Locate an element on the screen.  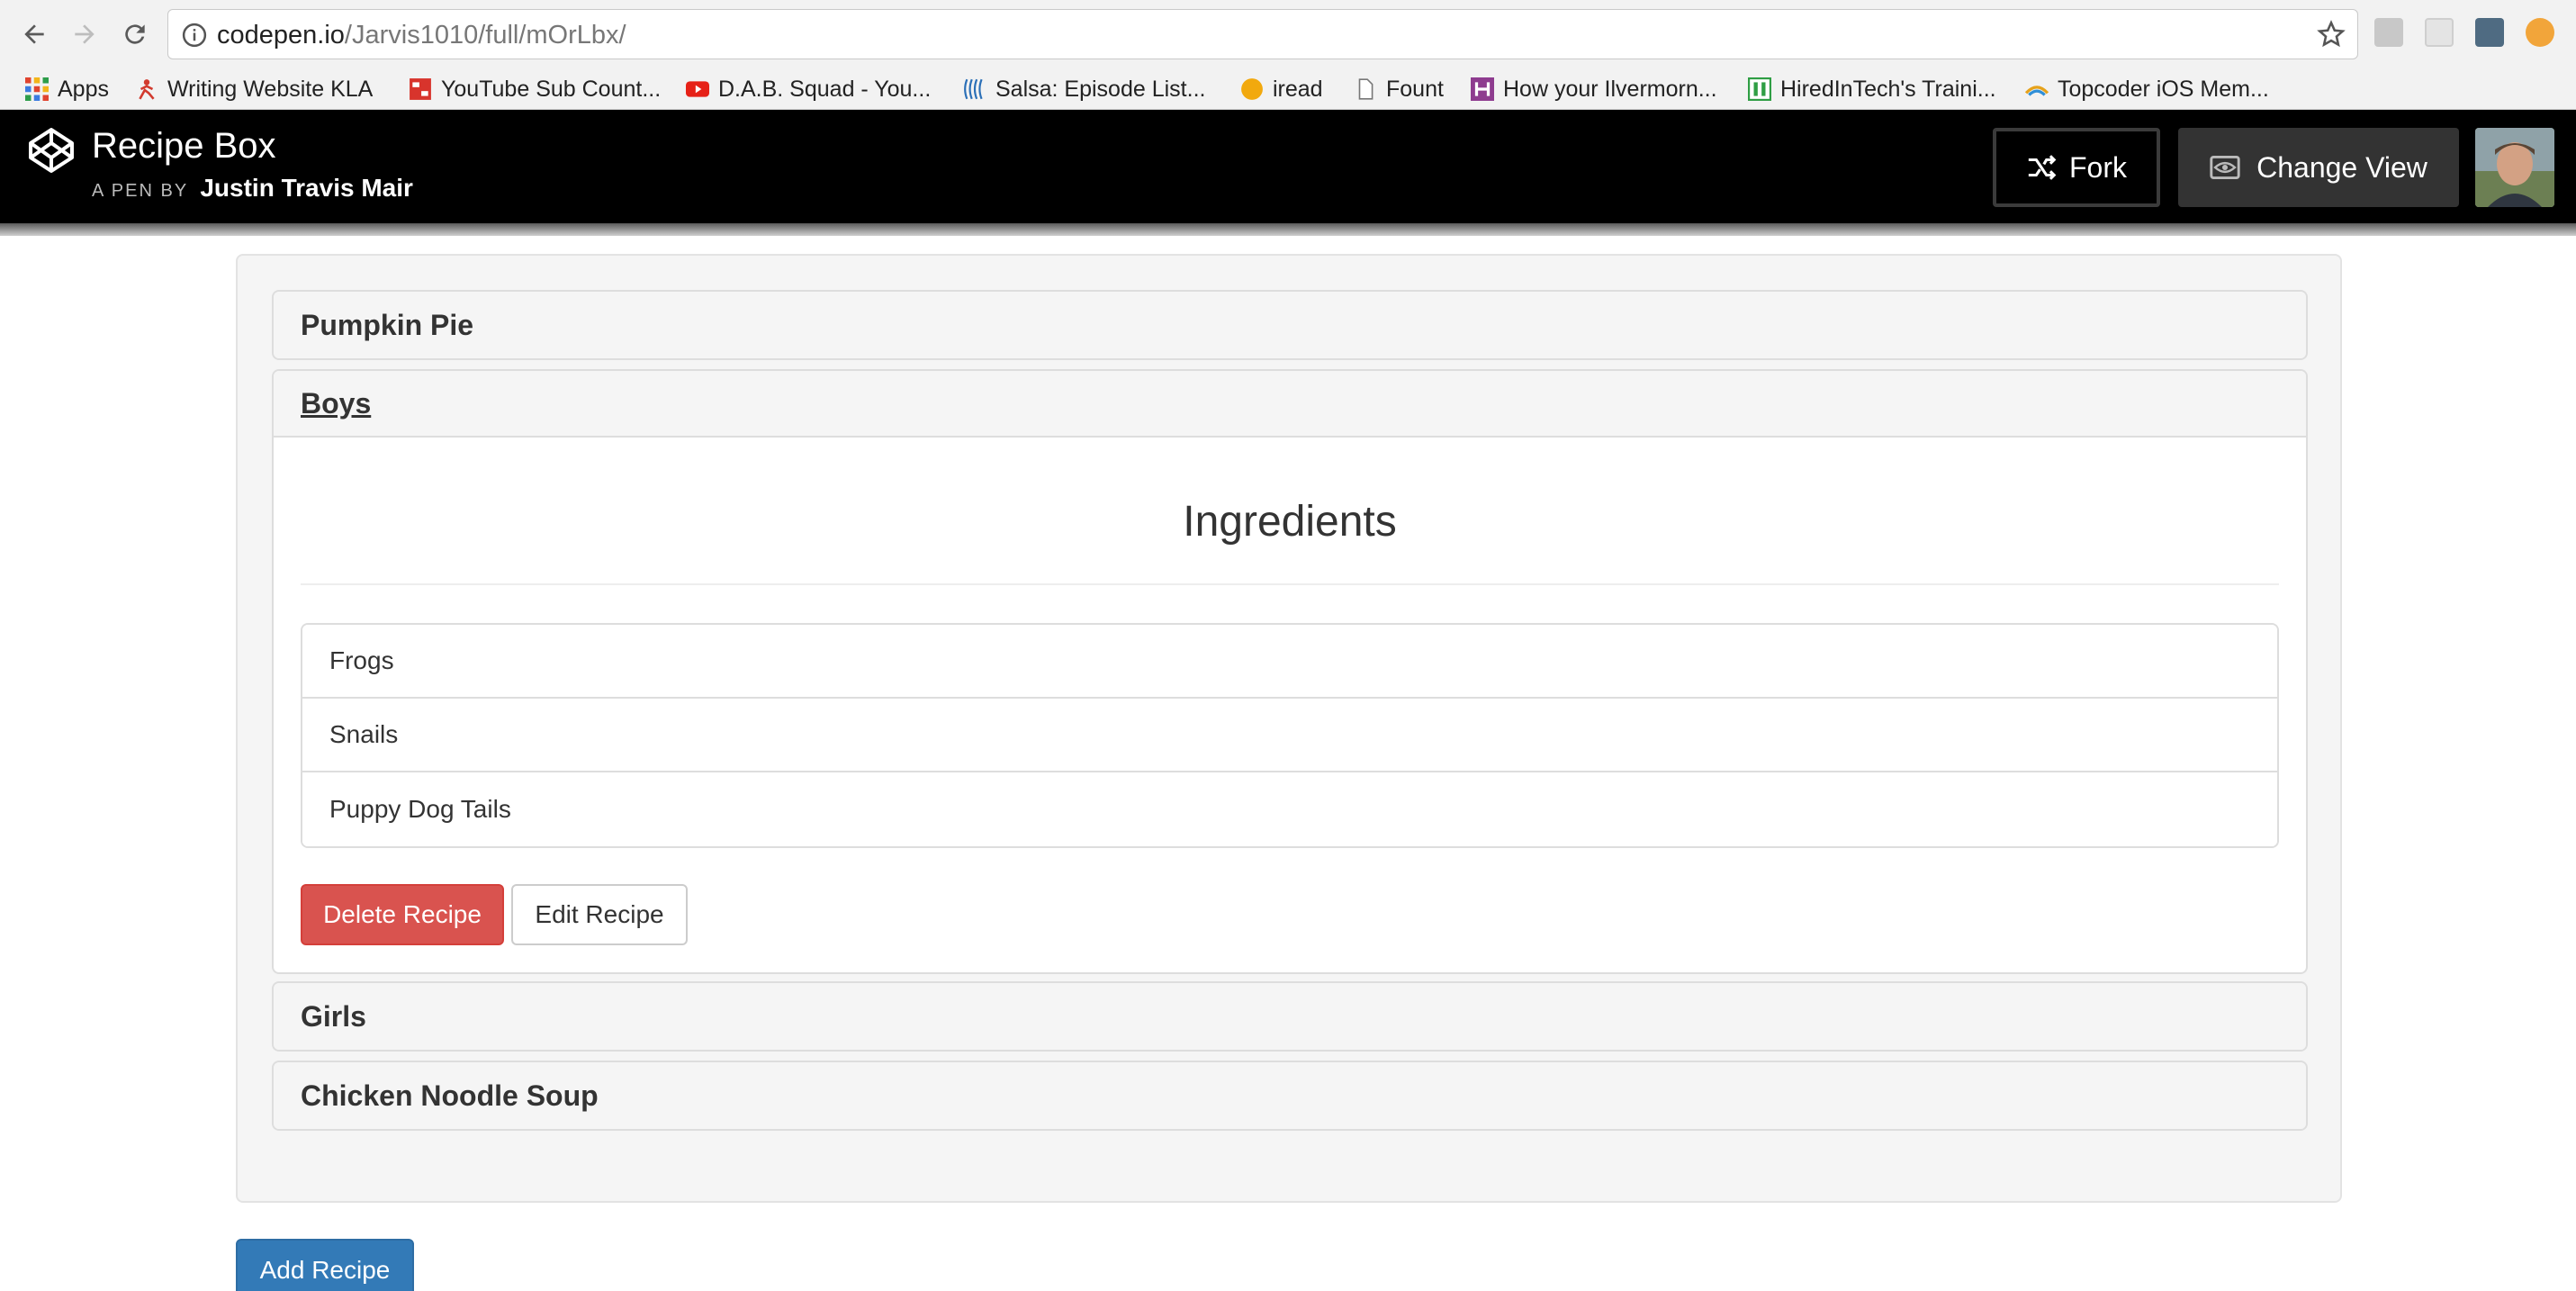
author-link: Justin Travis Mair is located at coordinates (306, 188).